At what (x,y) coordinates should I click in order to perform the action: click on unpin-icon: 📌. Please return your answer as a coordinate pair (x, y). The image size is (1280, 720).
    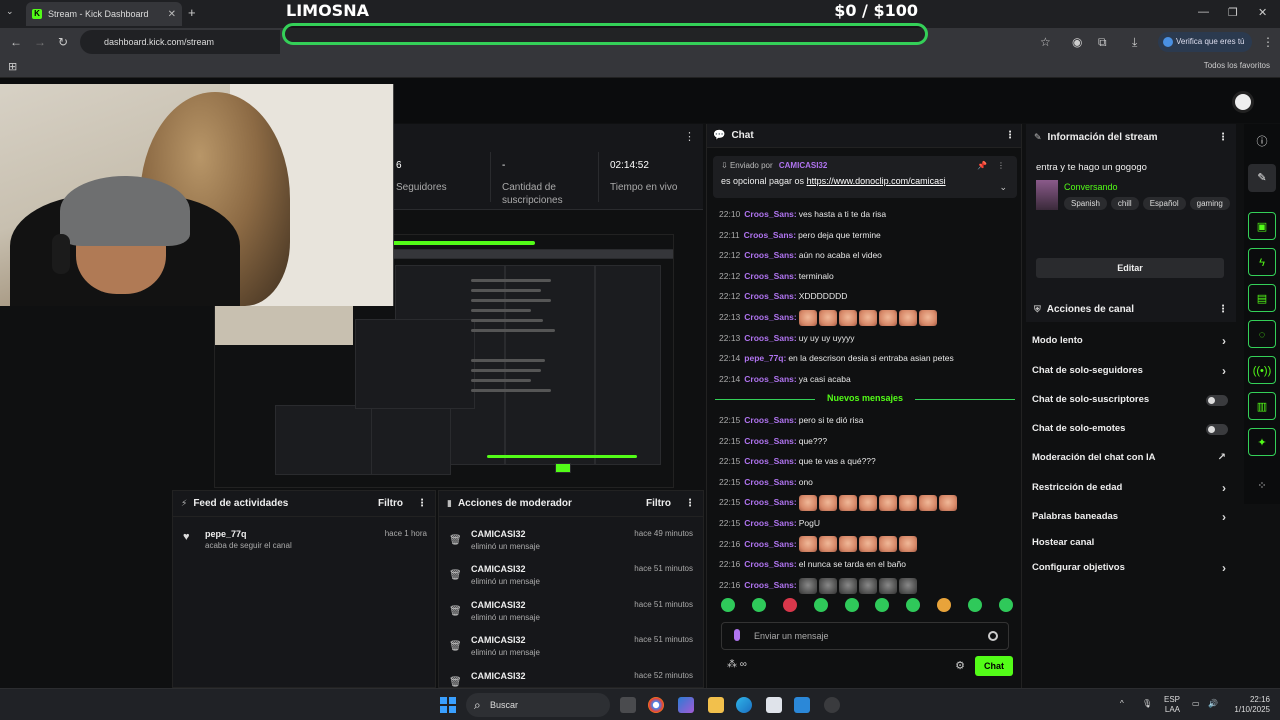
    Looking at the image, I should click on (982, 165).